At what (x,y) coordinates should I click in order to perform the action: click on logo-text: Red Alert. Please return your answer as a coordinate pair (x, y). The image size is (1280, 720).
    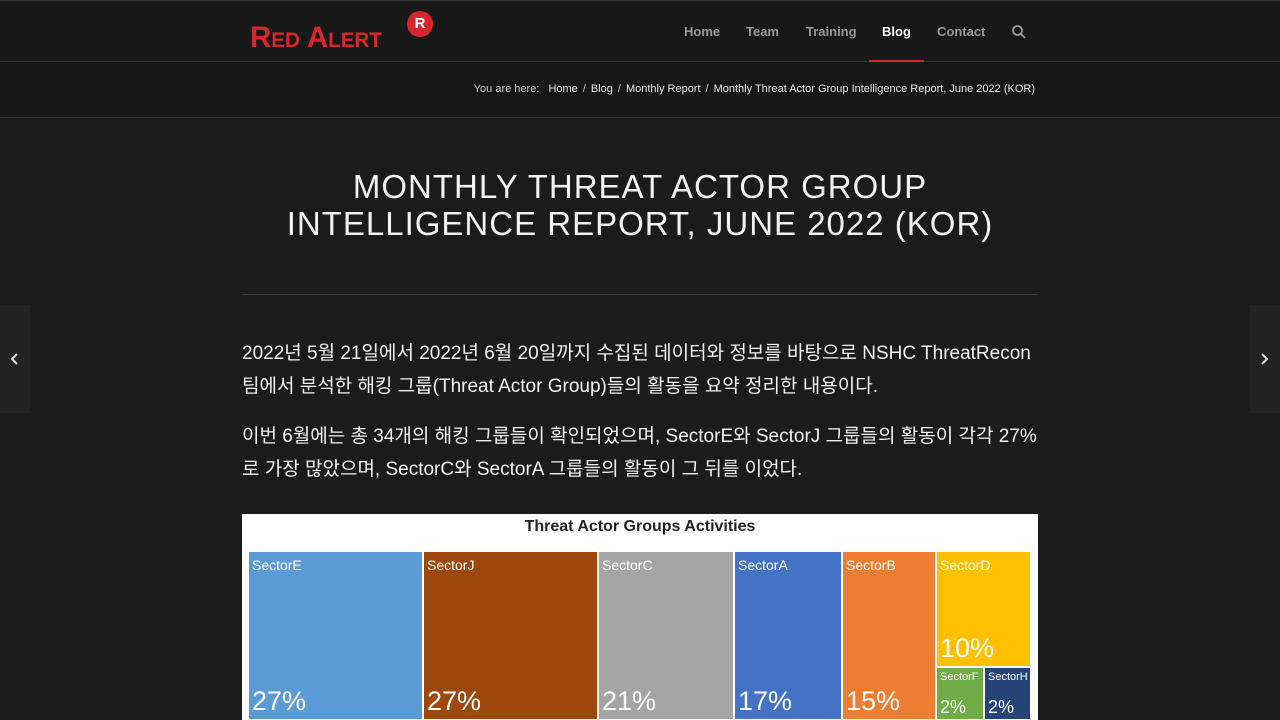
    Looking at the image, I should click on (316, 37).